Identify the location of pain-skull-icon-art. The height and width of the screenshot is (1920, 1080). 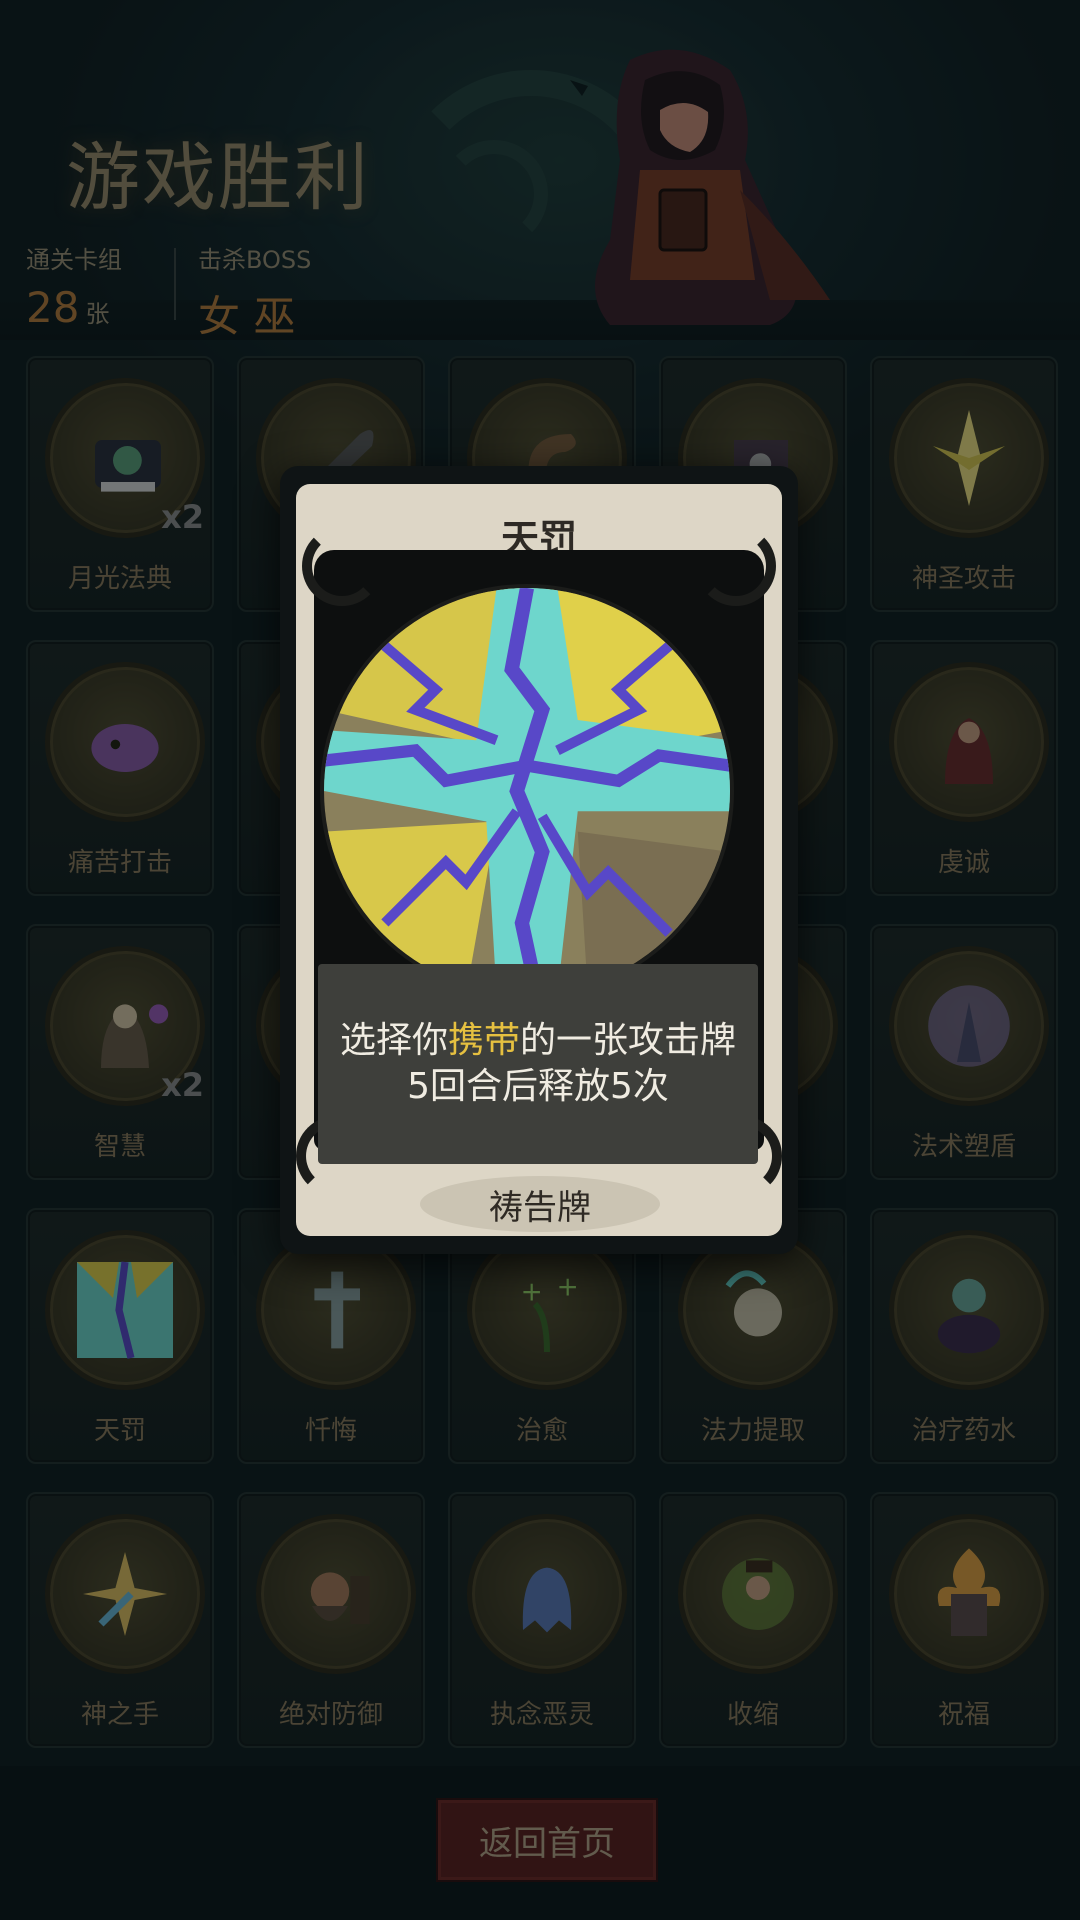
(125, 748).